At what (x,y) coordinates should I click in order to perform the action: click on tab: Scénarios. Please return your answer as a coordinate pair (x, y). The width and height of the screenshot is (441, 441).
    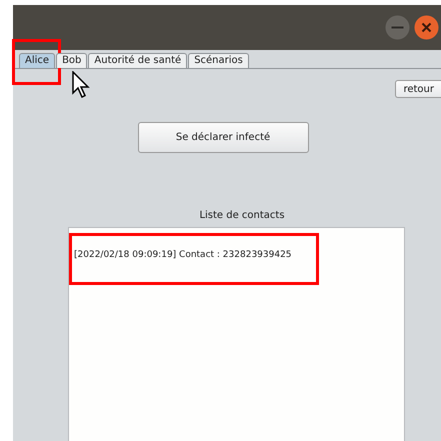
    Looking at the image, I should click on (218, 60).